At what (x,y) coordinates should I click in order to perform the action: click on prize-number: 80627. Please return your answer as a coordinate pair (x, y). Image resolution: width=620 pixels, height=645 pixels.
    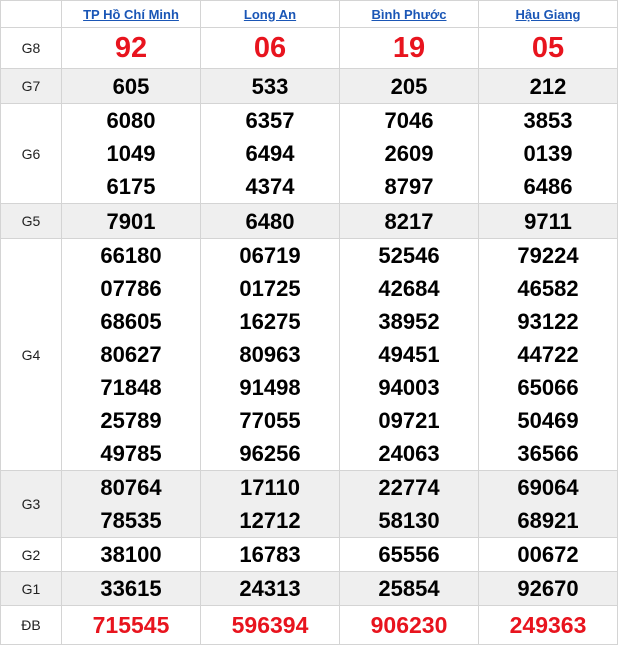
    Looking at the image, I should click on (131, 354).